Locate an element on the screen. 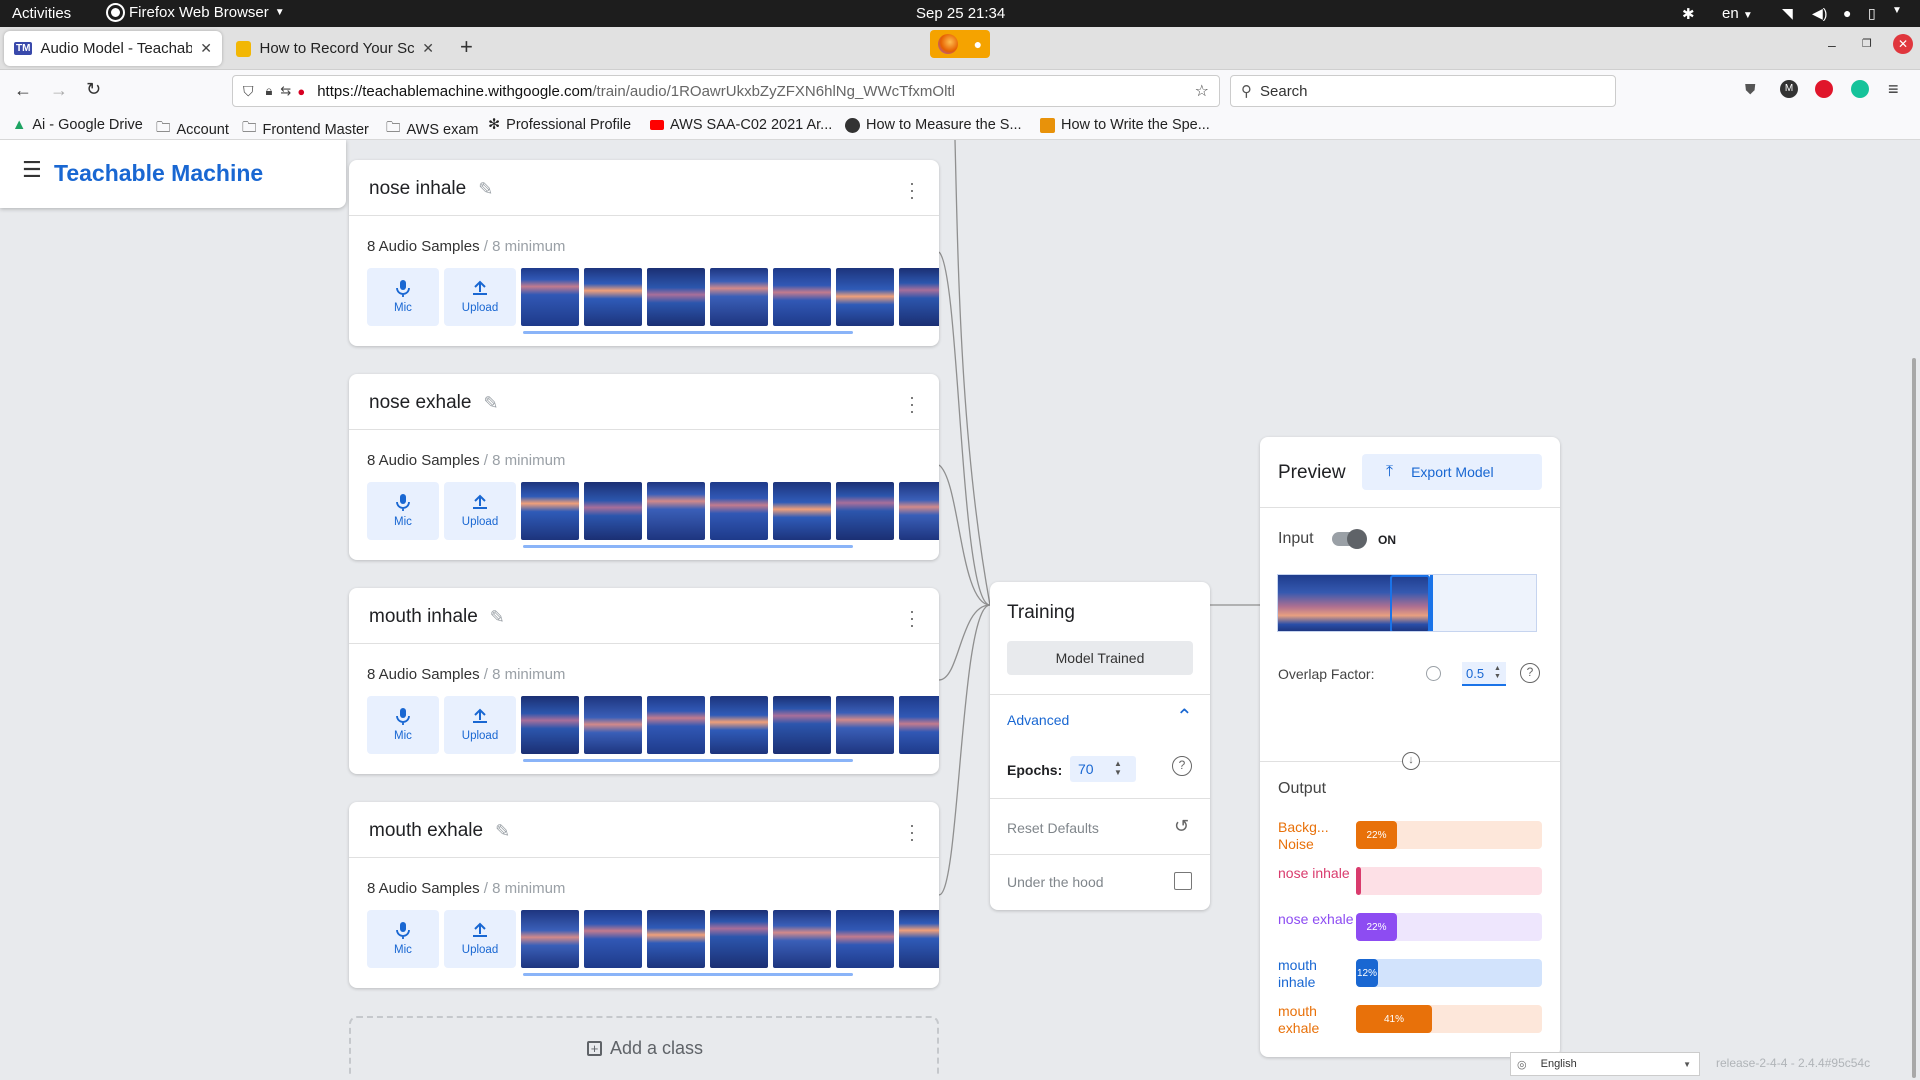  bookmark-folder: 🗀︎ AWS exam is located at coordinates (432, 129).